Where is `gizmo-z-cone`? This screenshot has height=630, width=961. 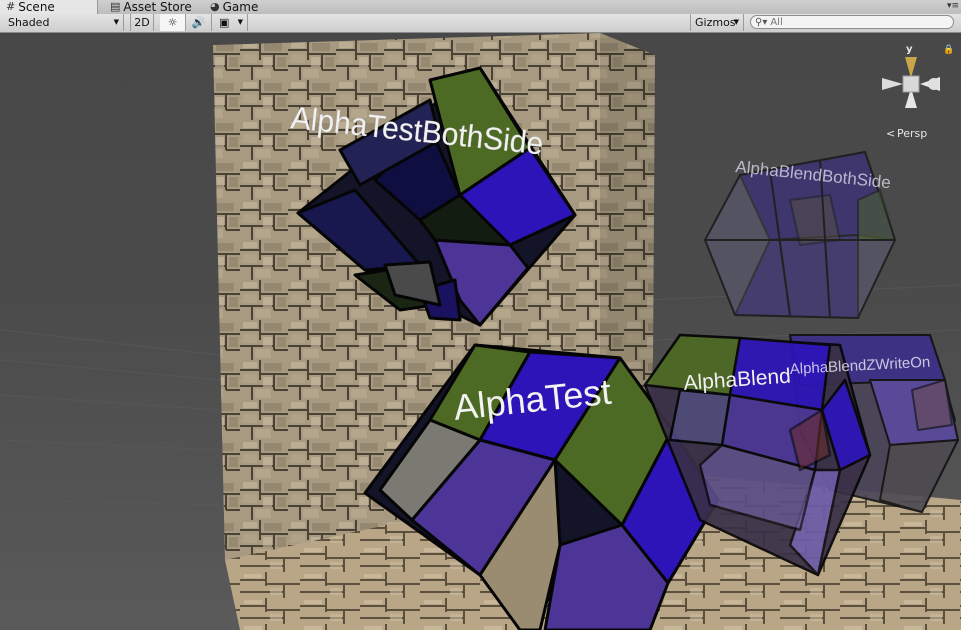
gizmo-z-cone is located at coordinates (934, 84).